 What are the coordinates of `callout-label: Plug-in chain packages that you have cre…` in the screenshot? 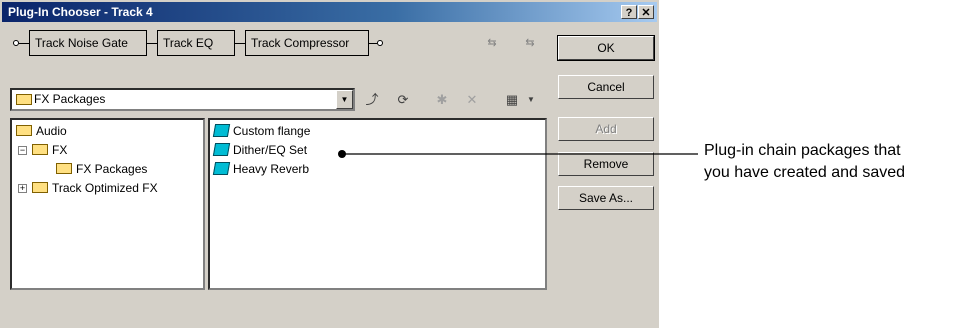 It's located at (804, 162).